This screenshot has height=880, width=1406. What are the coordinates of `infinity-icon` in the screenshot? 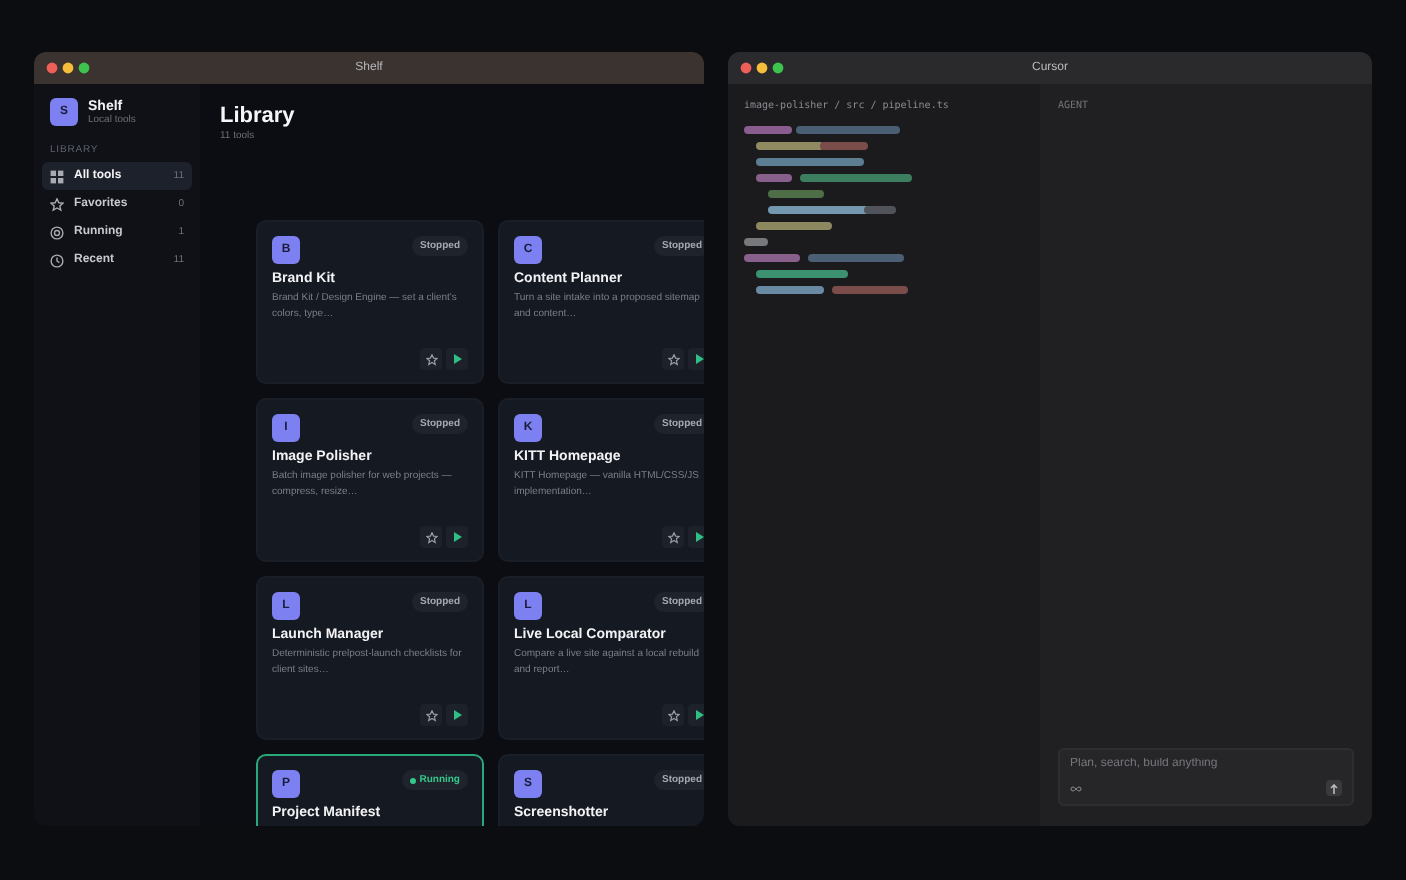 It's located at (1076, 788).